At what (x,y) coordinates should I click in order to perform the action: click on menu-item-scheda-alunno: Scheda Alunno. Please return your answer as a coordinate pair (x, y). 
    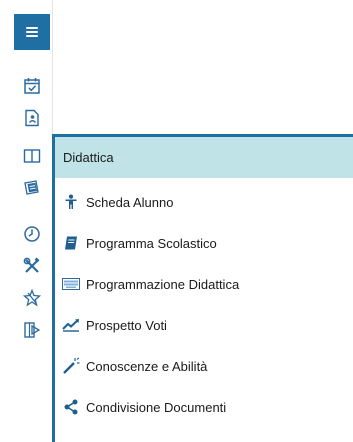
    Looking at the image, I should click on (204, 202).